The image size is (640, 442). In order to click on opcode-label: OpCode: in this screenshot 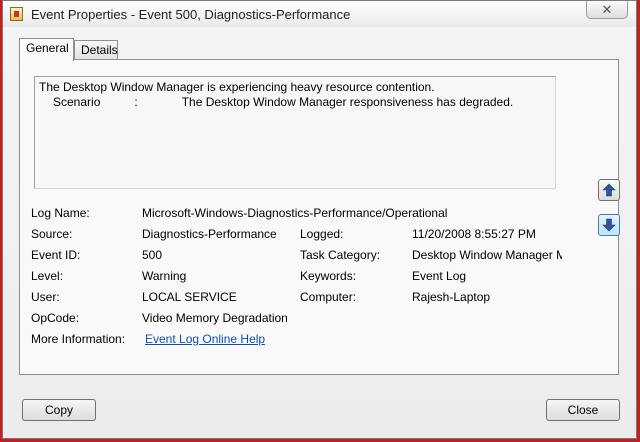, I will do `click(55, 318)`.